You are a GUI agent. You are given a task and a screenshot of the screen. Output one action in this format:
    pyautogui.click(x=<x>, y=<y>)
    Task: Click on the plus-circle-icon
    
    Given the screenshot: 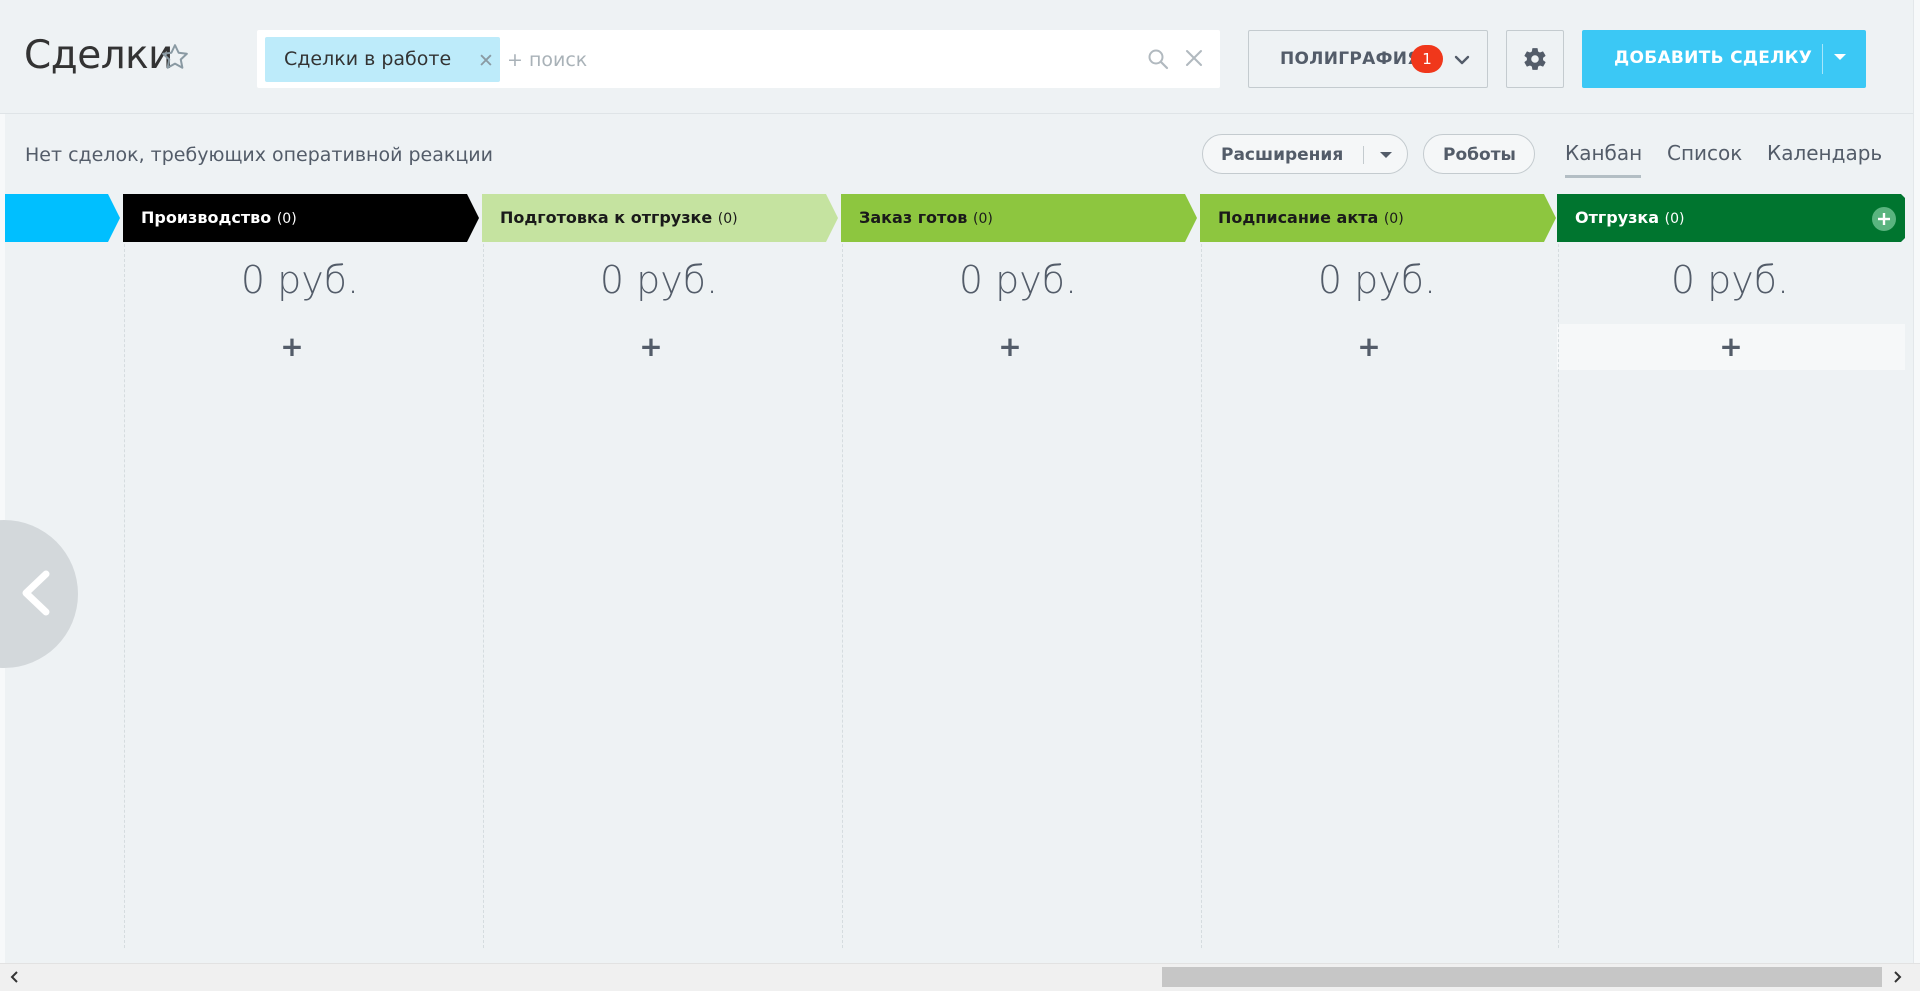 What is the action you would take?
    pyautogui.click(x=1884, y=219)
    